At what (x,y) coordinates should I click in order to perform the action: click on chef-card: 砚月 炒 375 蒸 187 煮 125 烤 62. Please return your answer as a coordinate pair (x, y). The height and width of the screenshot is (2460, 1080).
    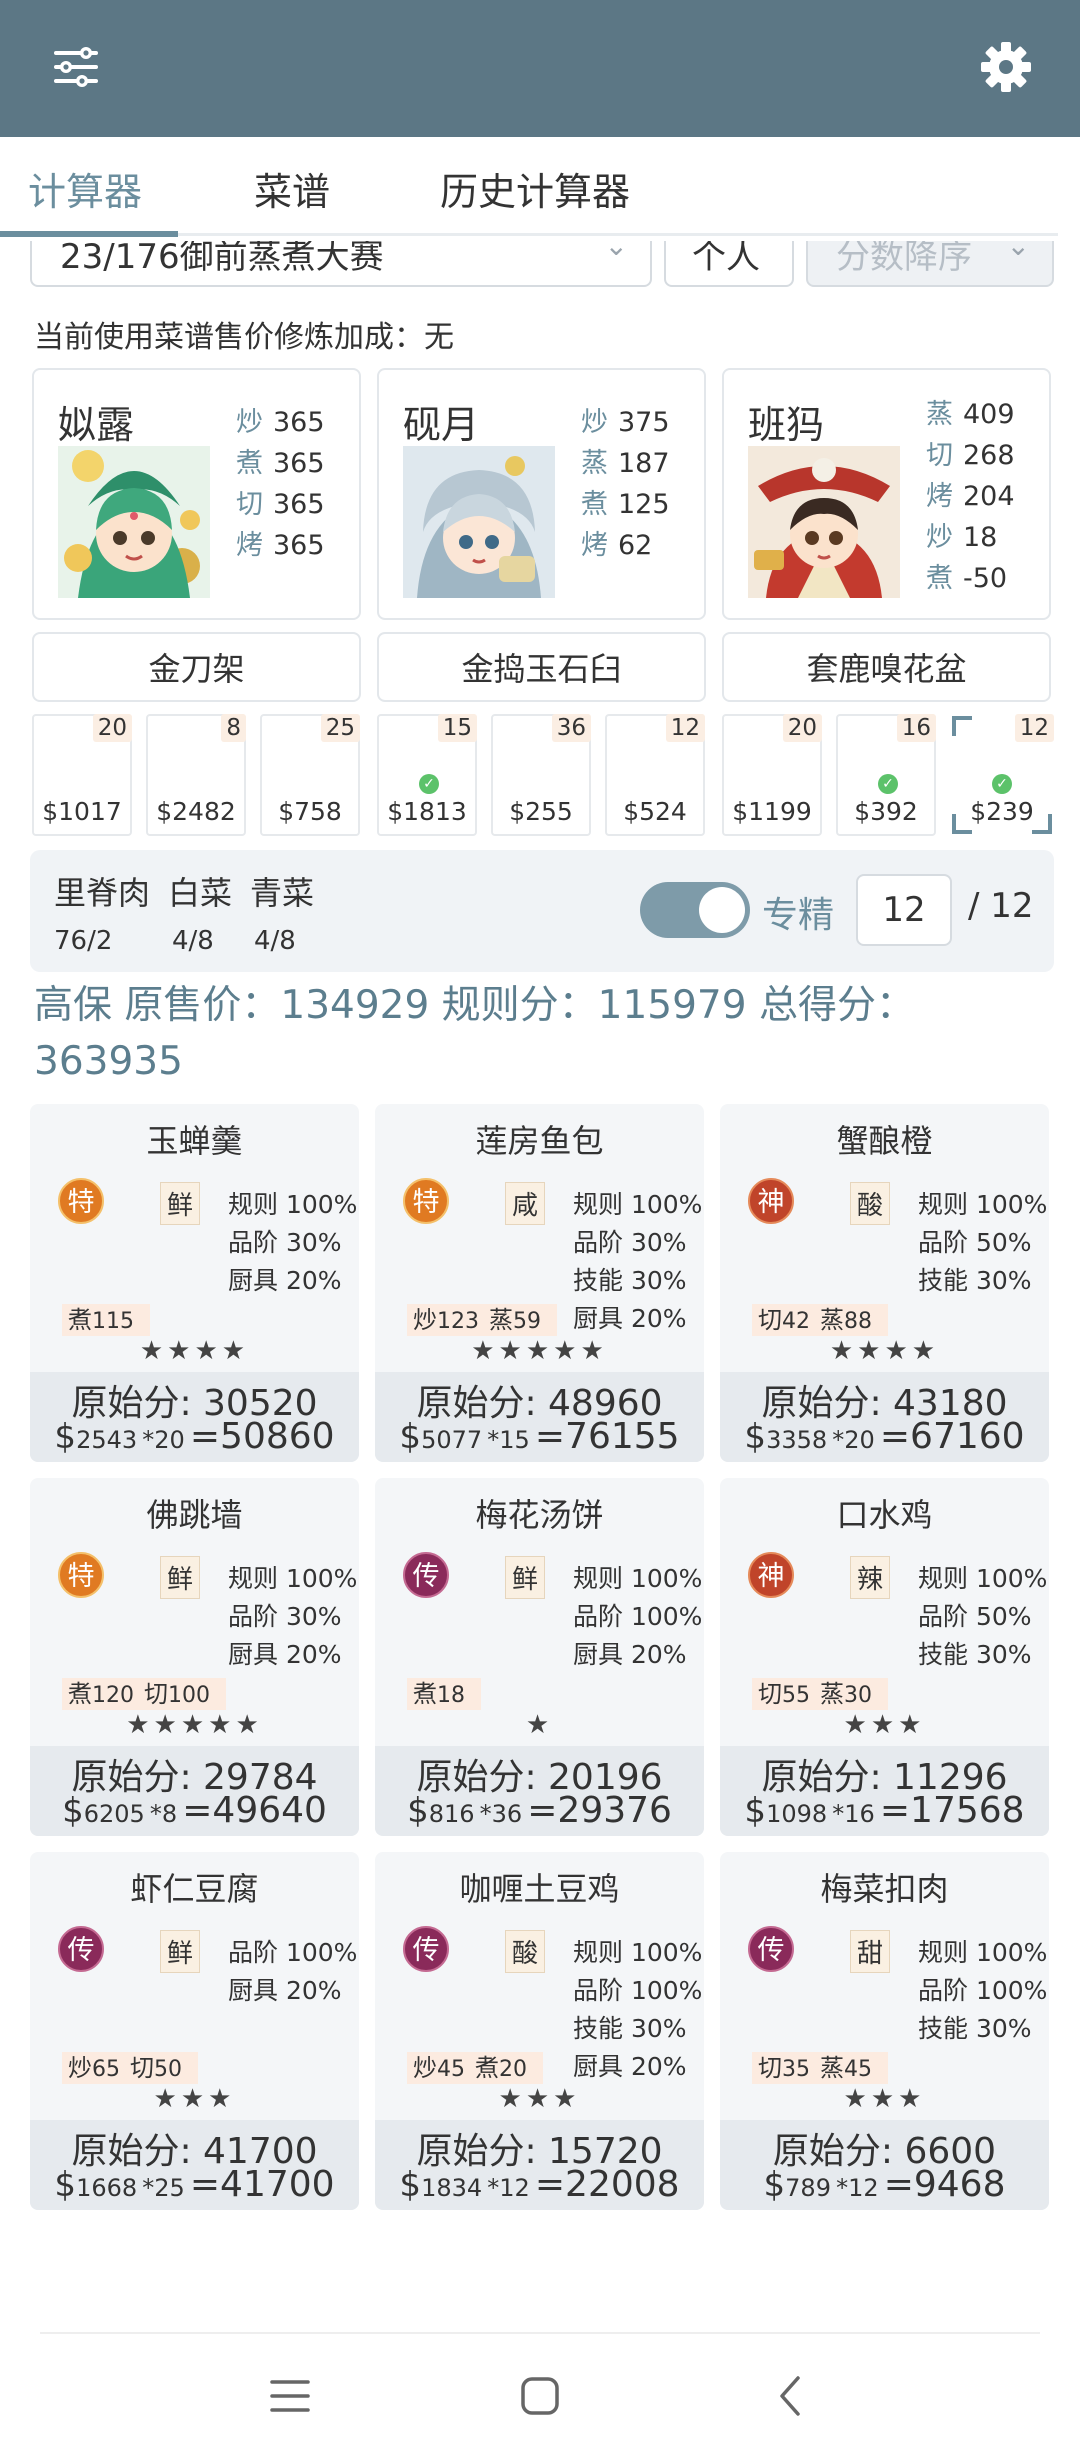
    Looking at the image, I should click on (541, 494).